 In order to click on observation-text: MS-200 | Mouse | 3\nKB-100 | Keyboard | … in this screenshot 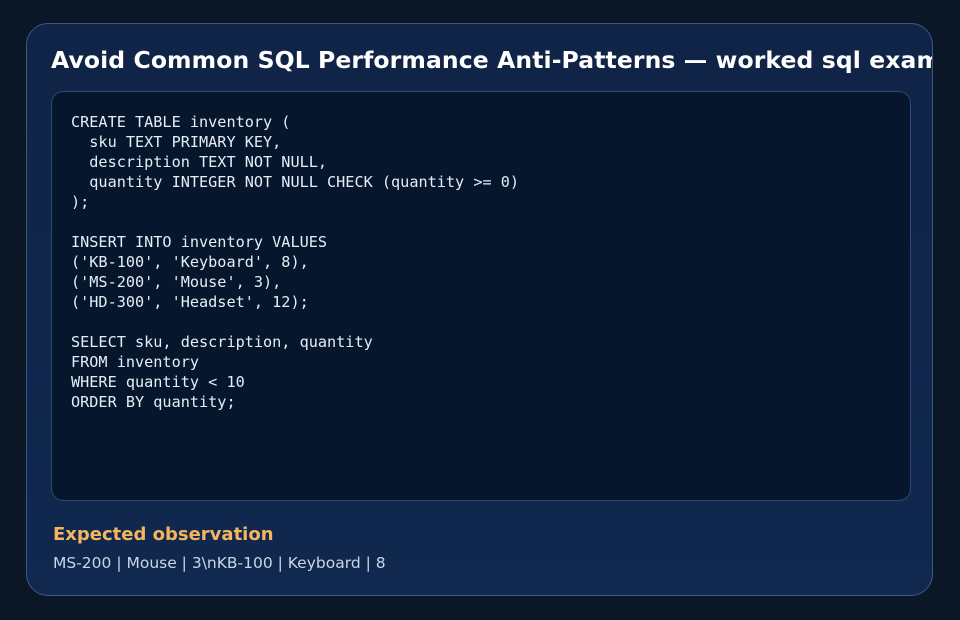, I will do `click(219, 563)`.